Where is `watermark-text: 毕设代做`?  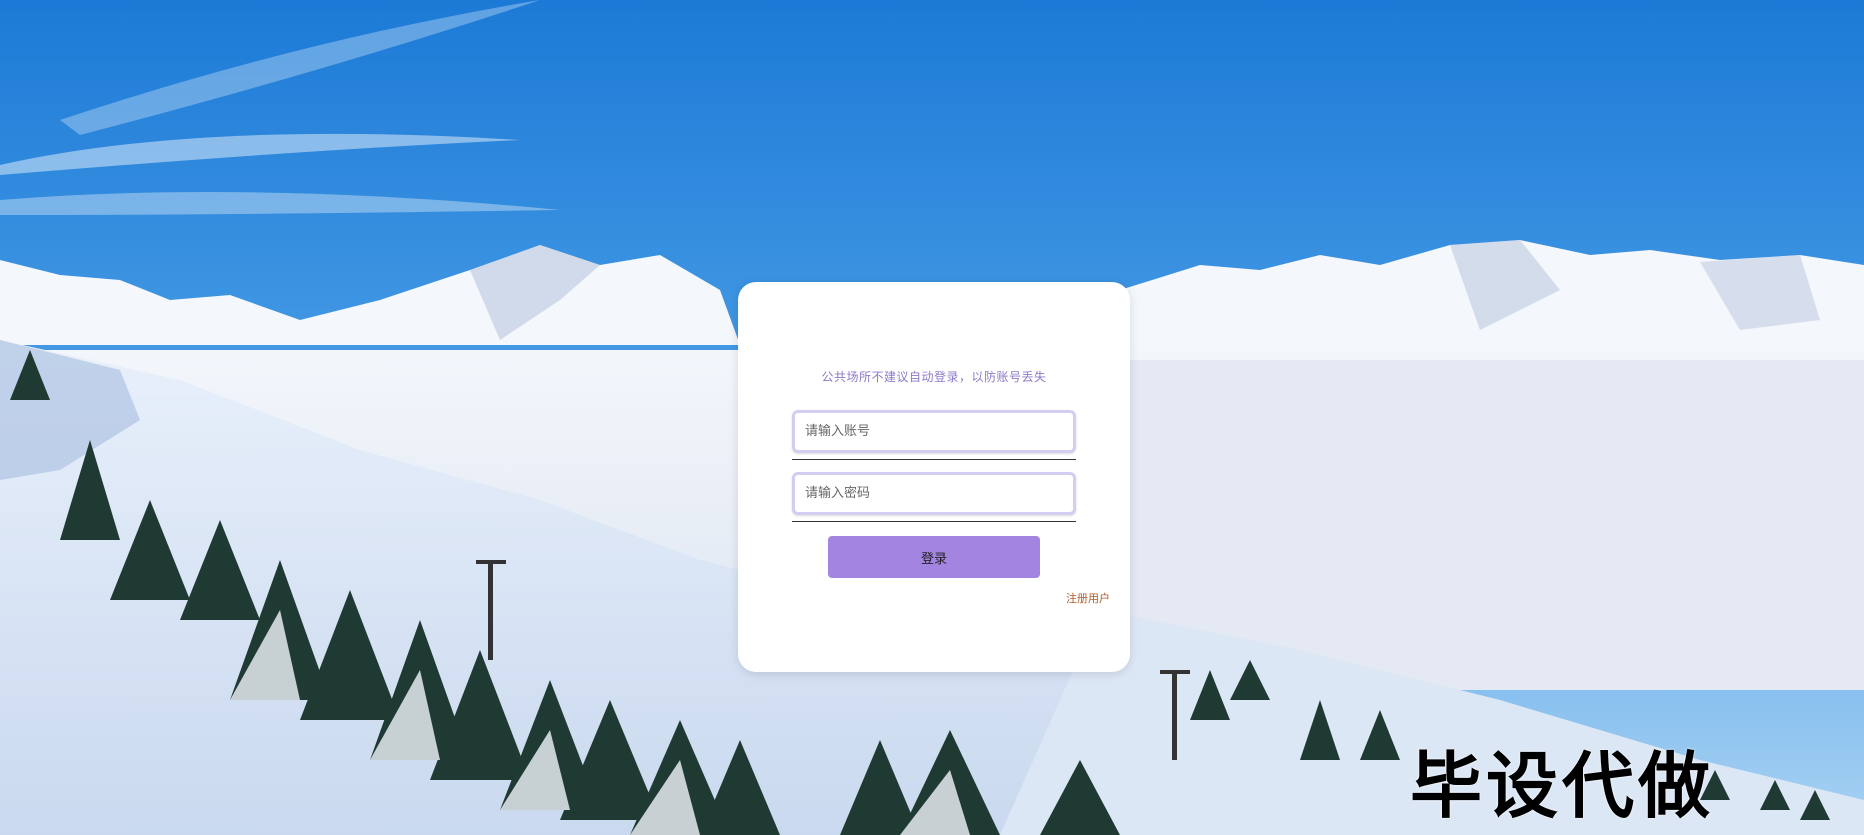
watermark-text: 毕设代做 is located at coordinates (1562, 786).